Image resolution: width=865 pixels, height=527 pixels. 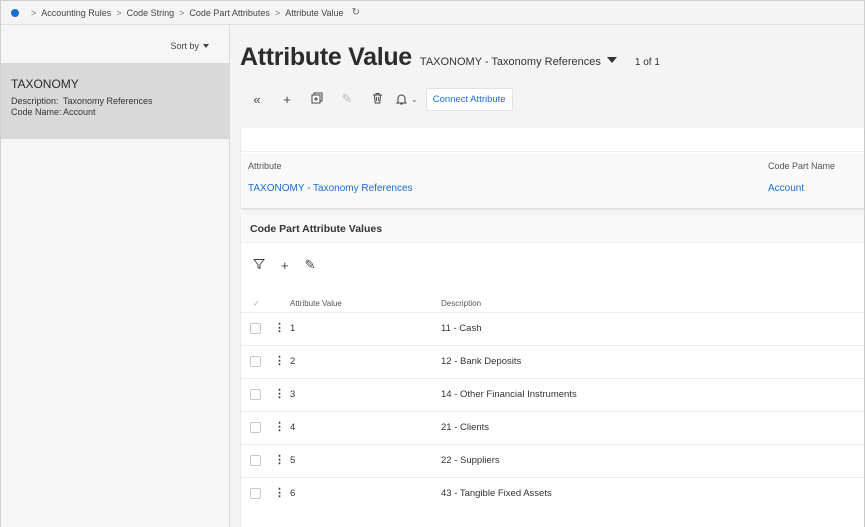 What do you see at coordinates (414, 99) in the screenshot?
I see `chevron-down-icon: ⌄` at bounding box center [414, 99].